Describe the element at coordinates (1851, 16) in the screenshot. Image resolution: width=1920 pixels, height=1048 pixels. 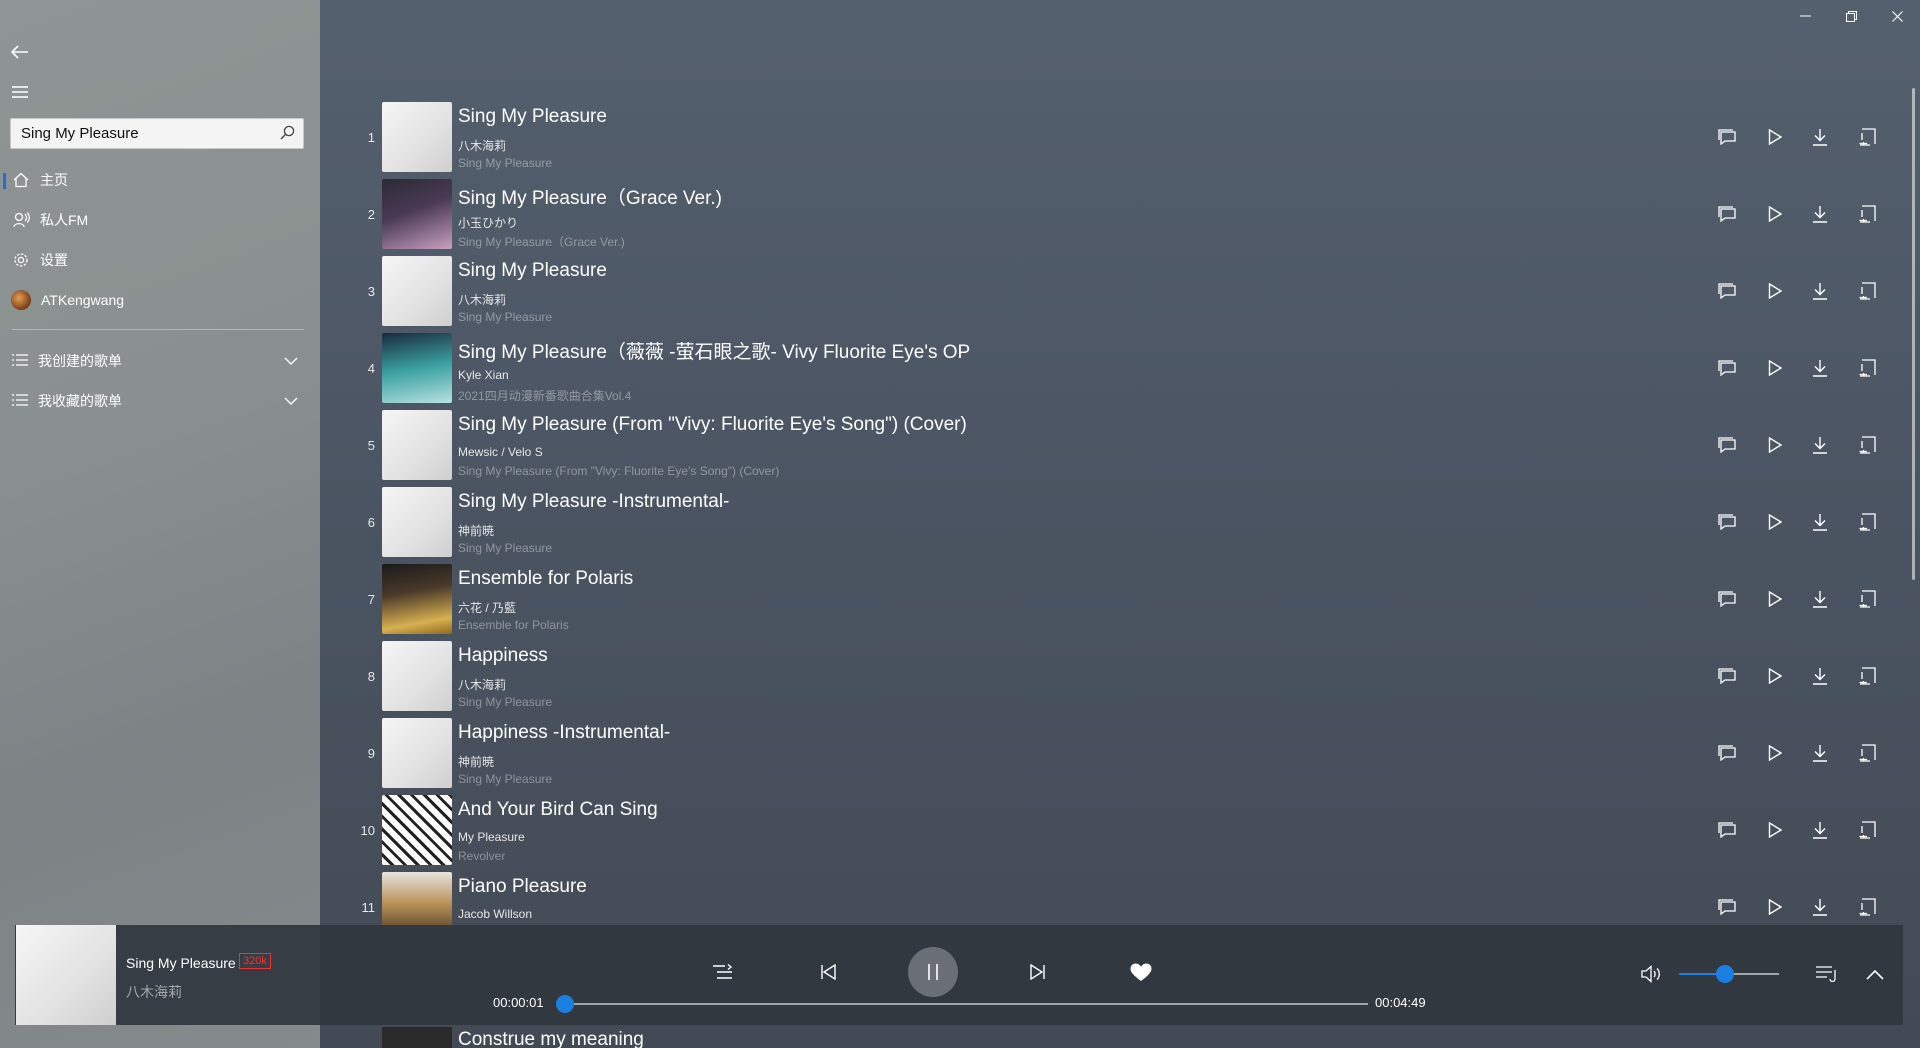
I see `restore-button` at that location.